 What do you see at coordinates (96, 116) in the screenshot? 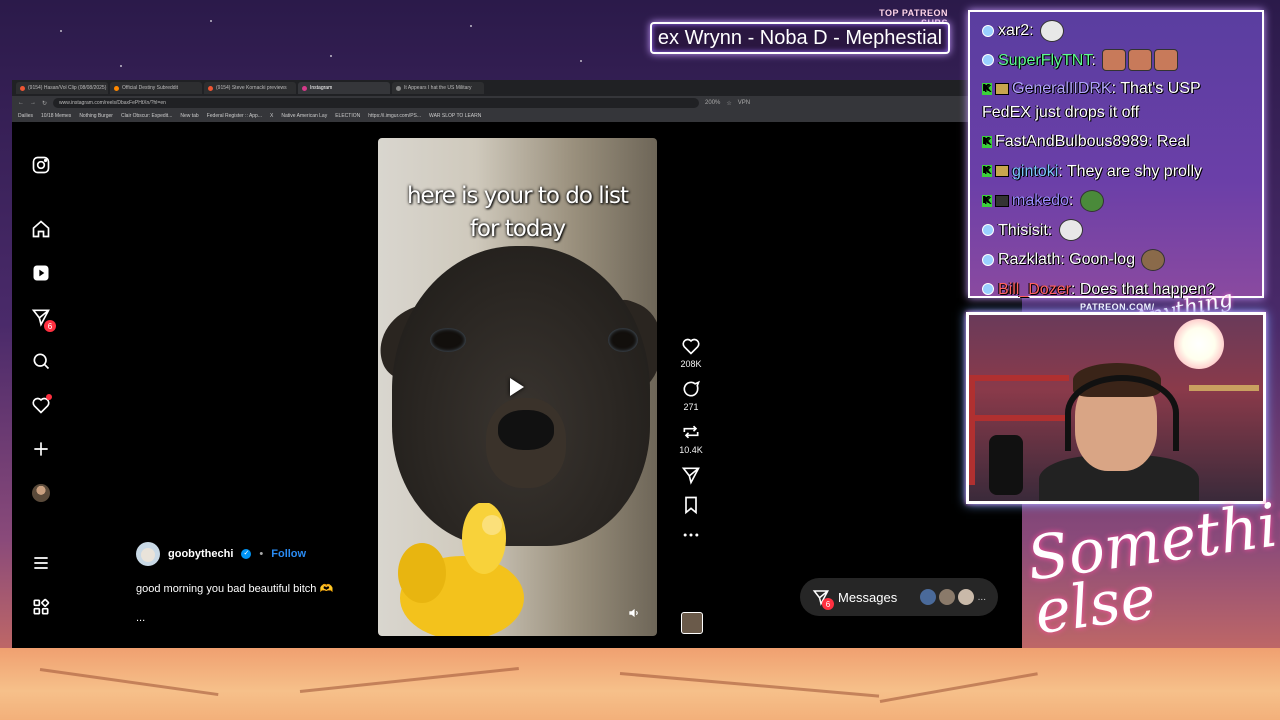
I see `bookmark-nothing-burger: Nothing Burger` at bounding box center [96, 116].